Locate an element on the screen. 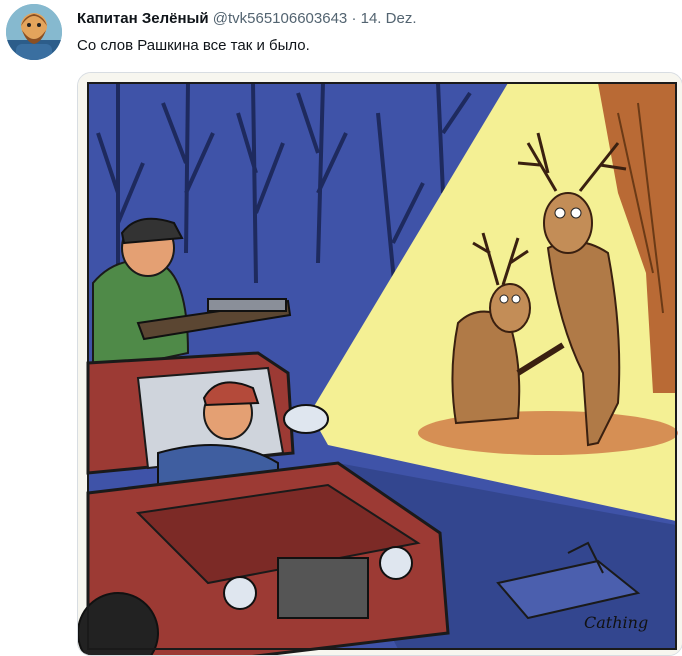  tweet-text: Со слов Рашкина все так и было. is located at coordinates (193, 45).